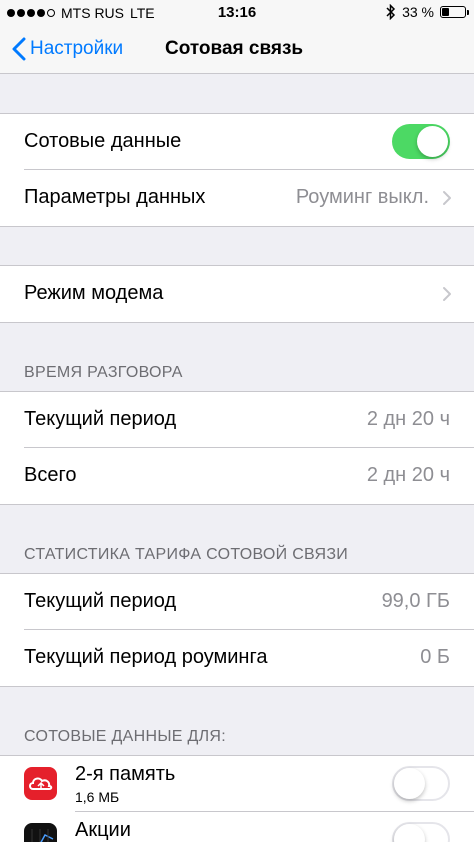  I want to click on data-options-label: Параметры данных, so click(115, 197).